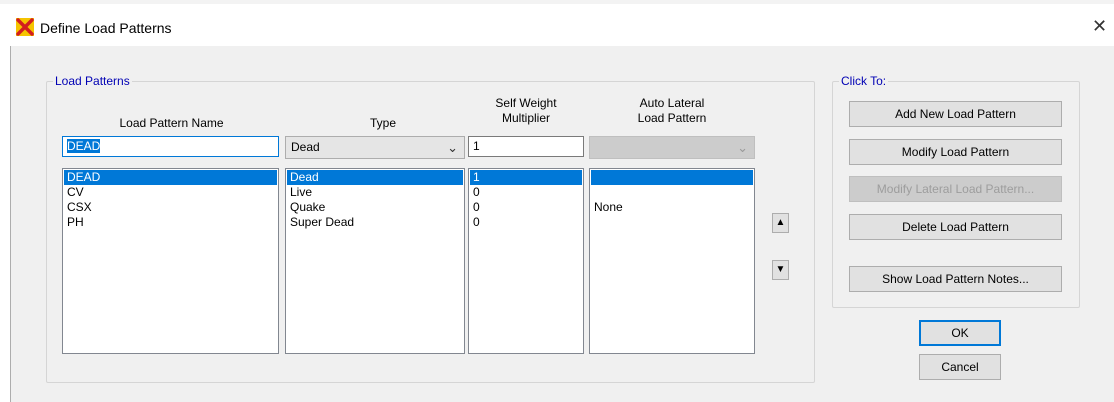 Image resolution: width=1114 pixels, height=402 pixels. I want to click on click-to-group-label: Click To:, so click(864, 81).